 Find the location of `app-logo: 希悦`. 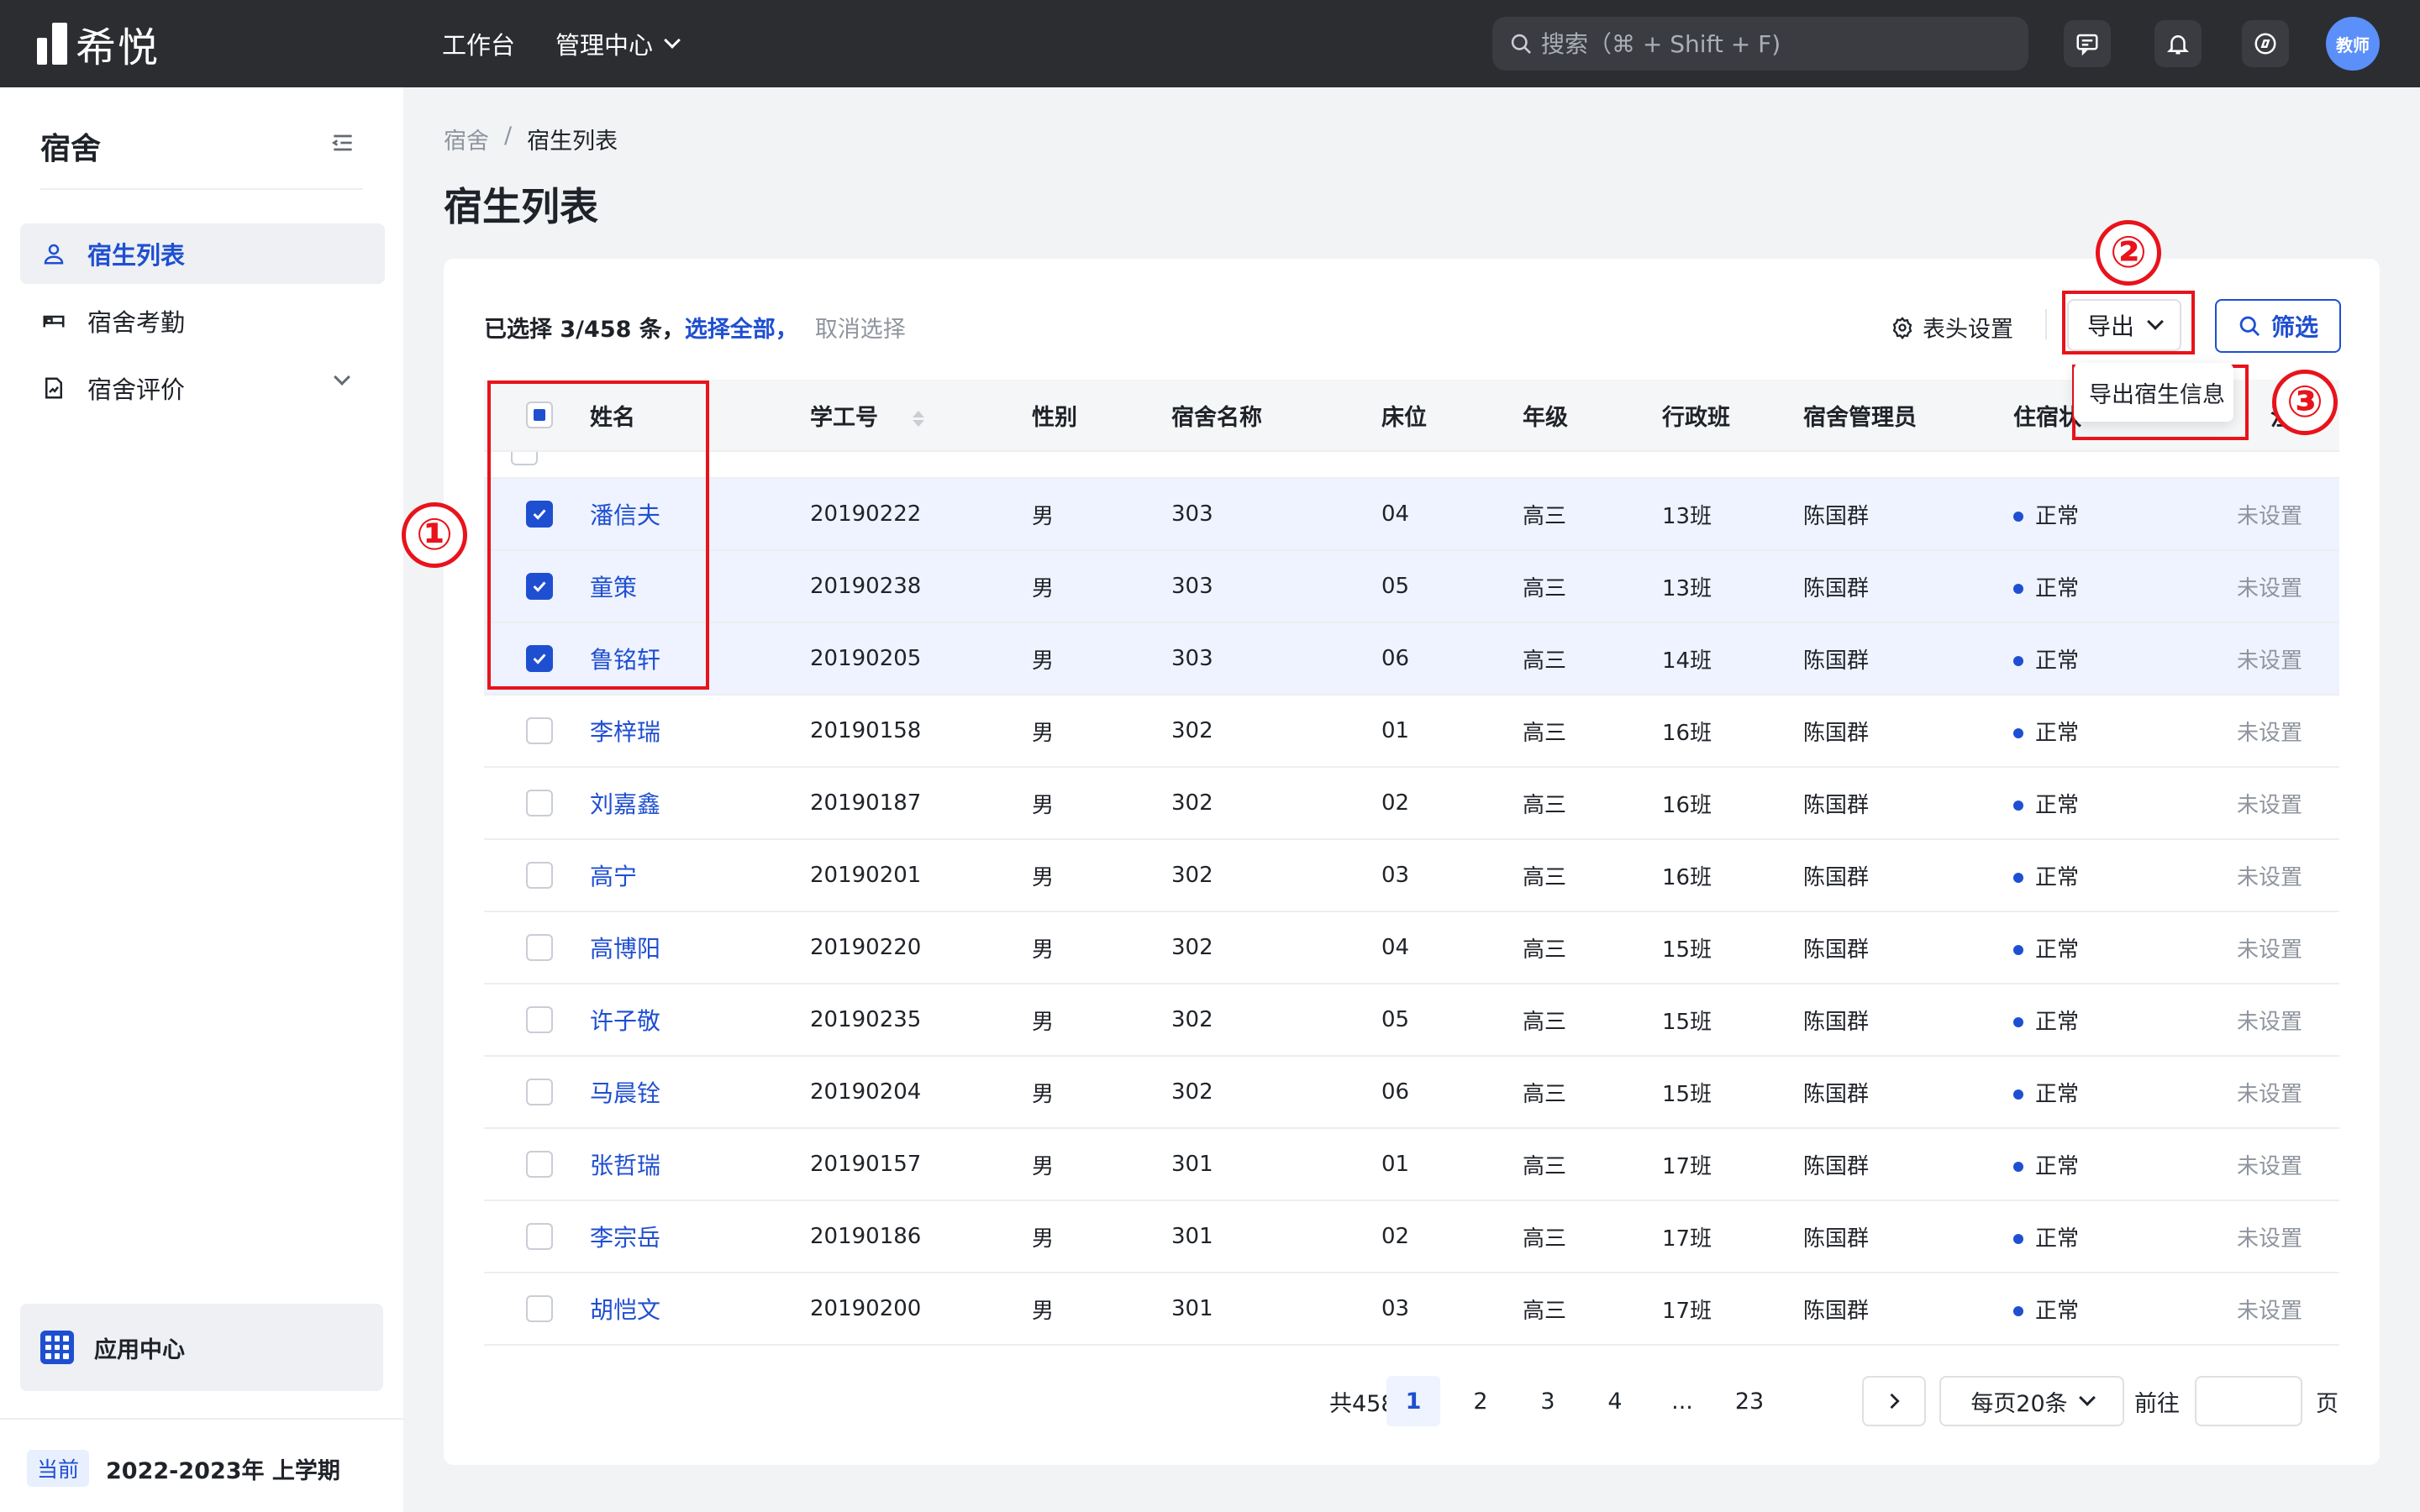

app-logo: 希悦 is located at coordinates (98, 45).